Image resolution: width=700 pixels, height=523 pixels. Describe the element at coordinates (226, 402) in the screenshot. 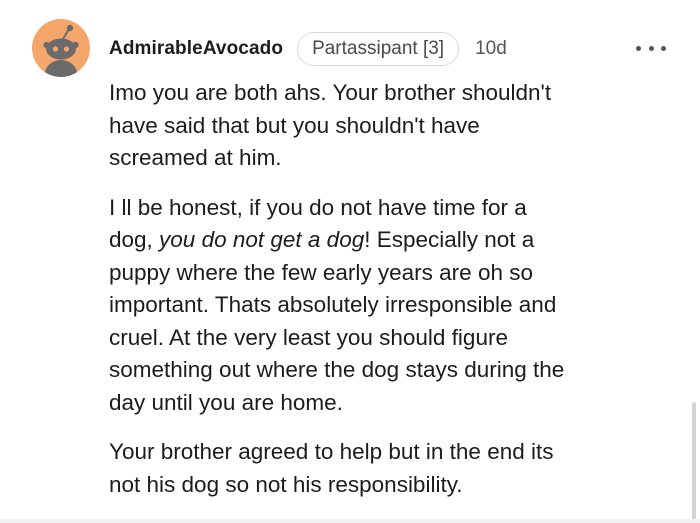

I see `text-line: day until you are home.` at that location.